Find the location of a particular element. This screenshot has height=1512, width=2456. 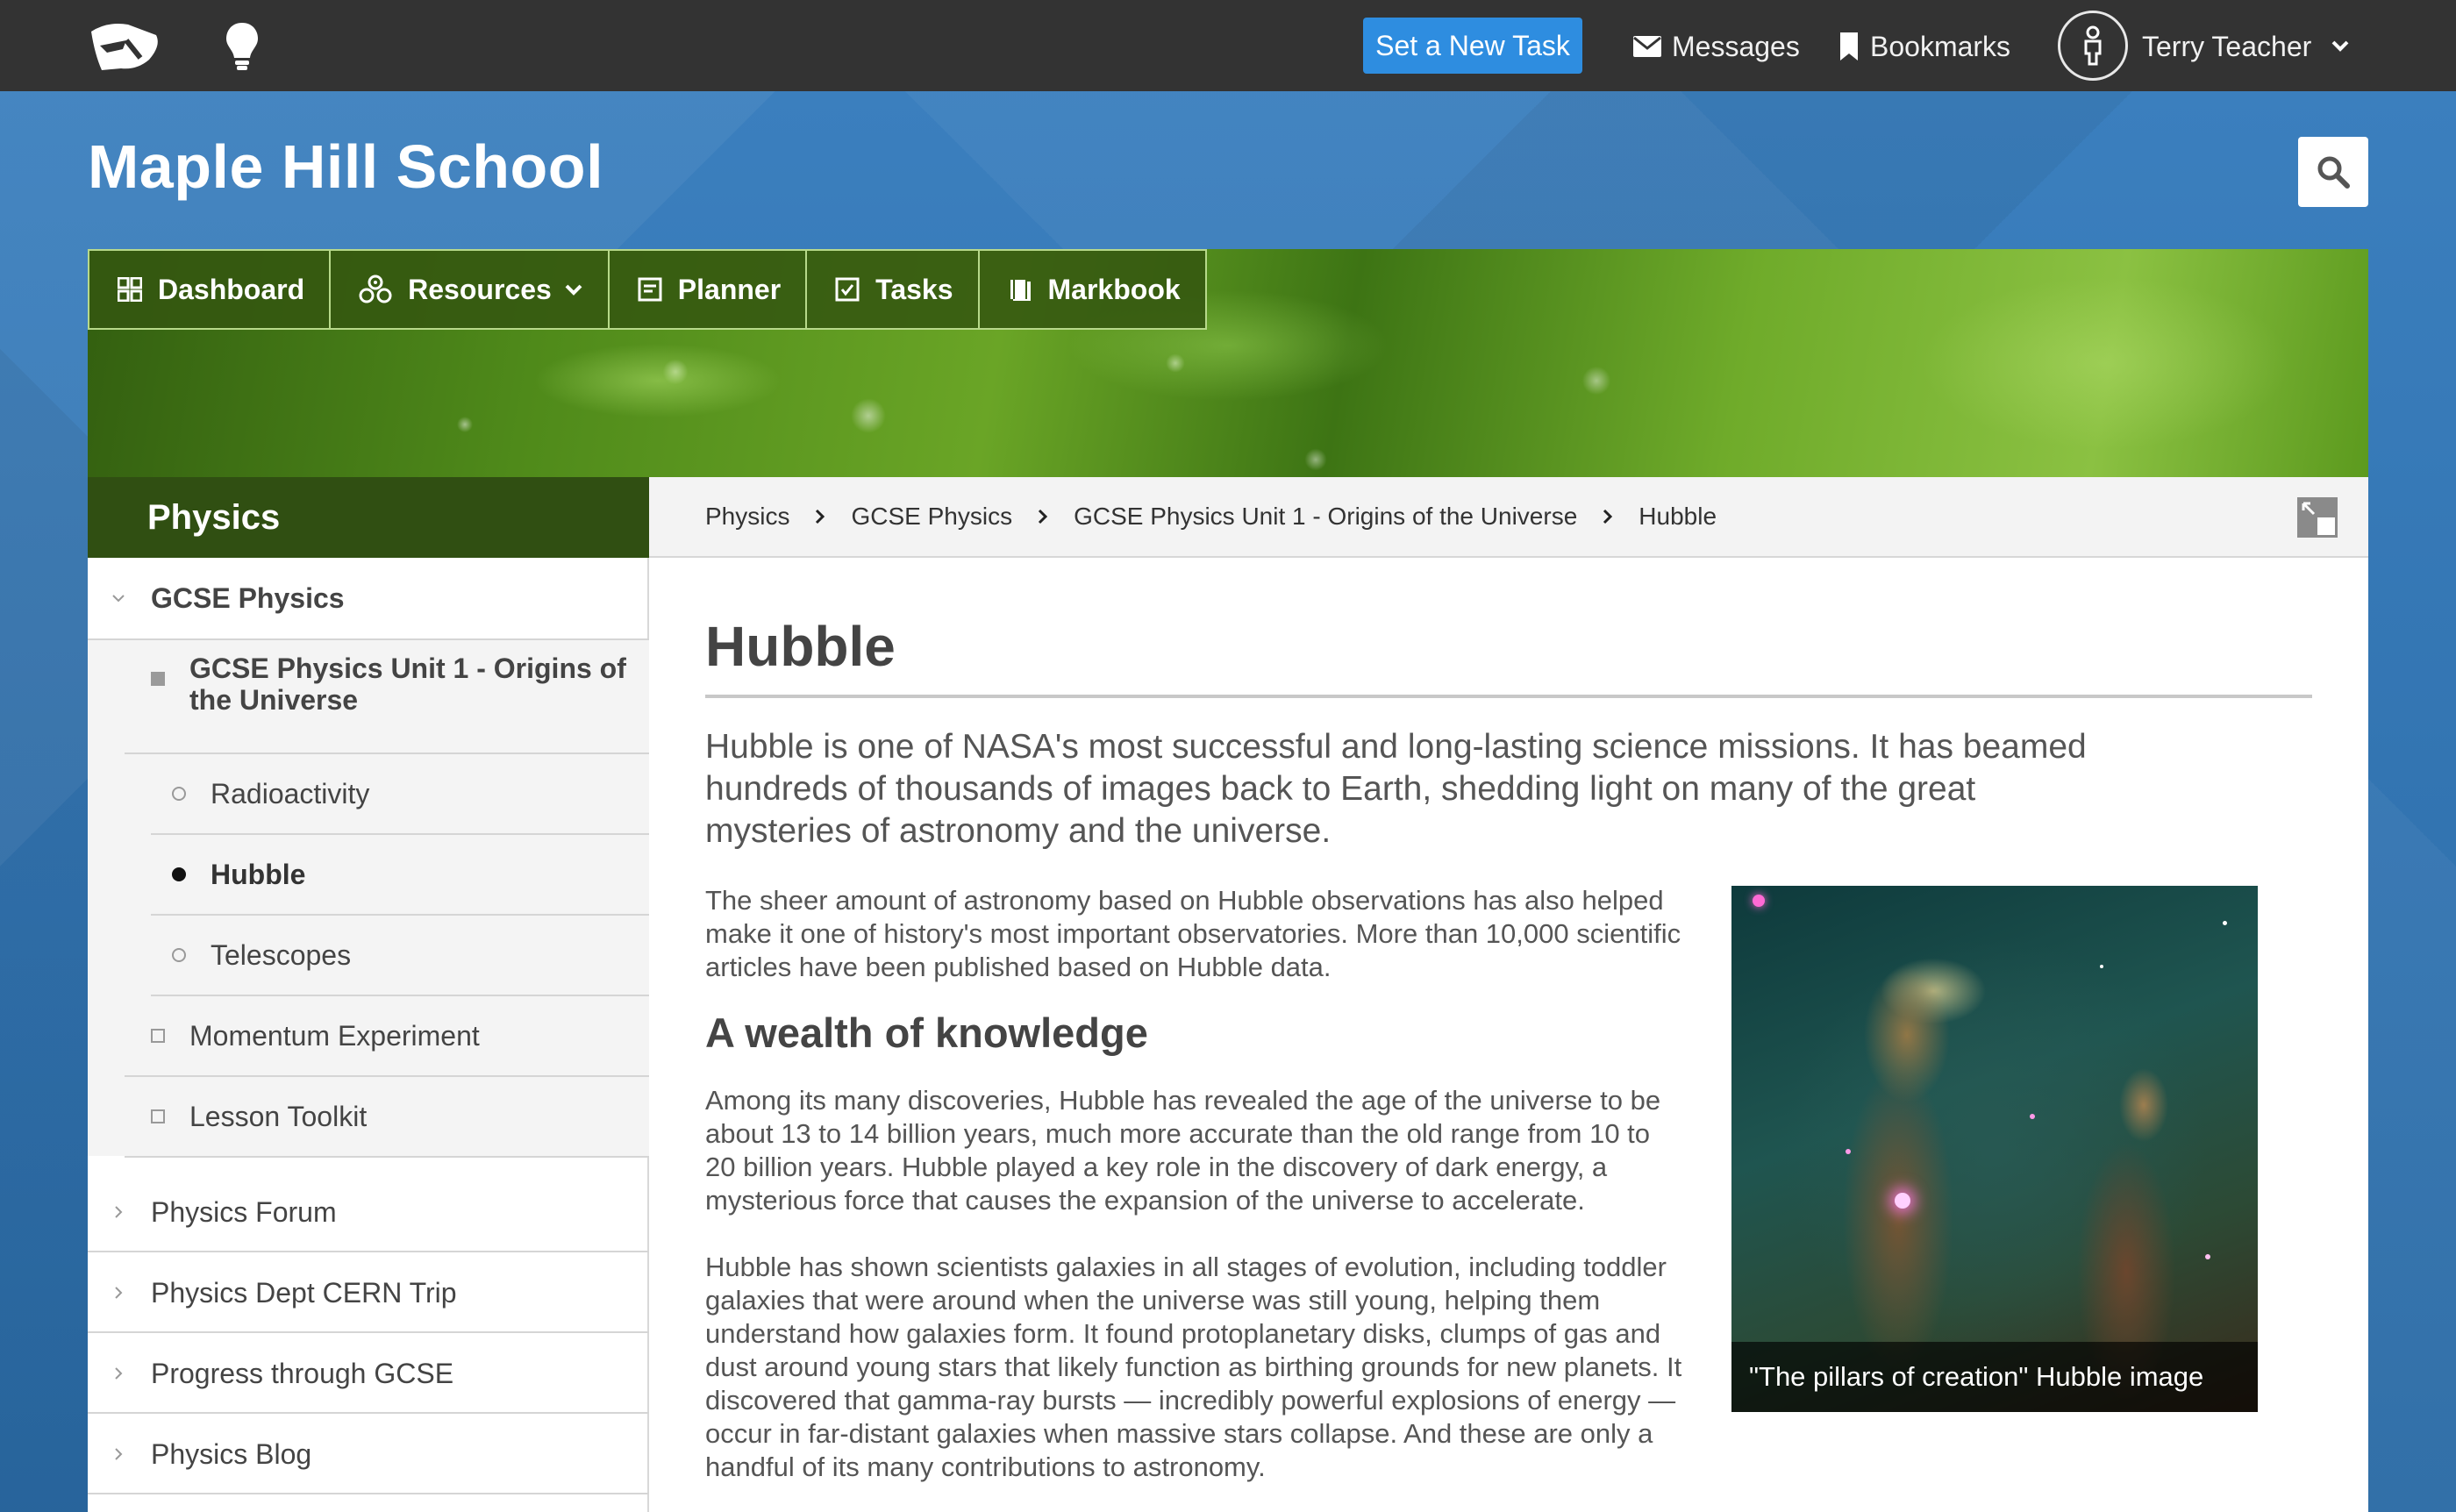

sidebar-item-gcse-physics: GCSE Physics is located at coordinates (368, 598).